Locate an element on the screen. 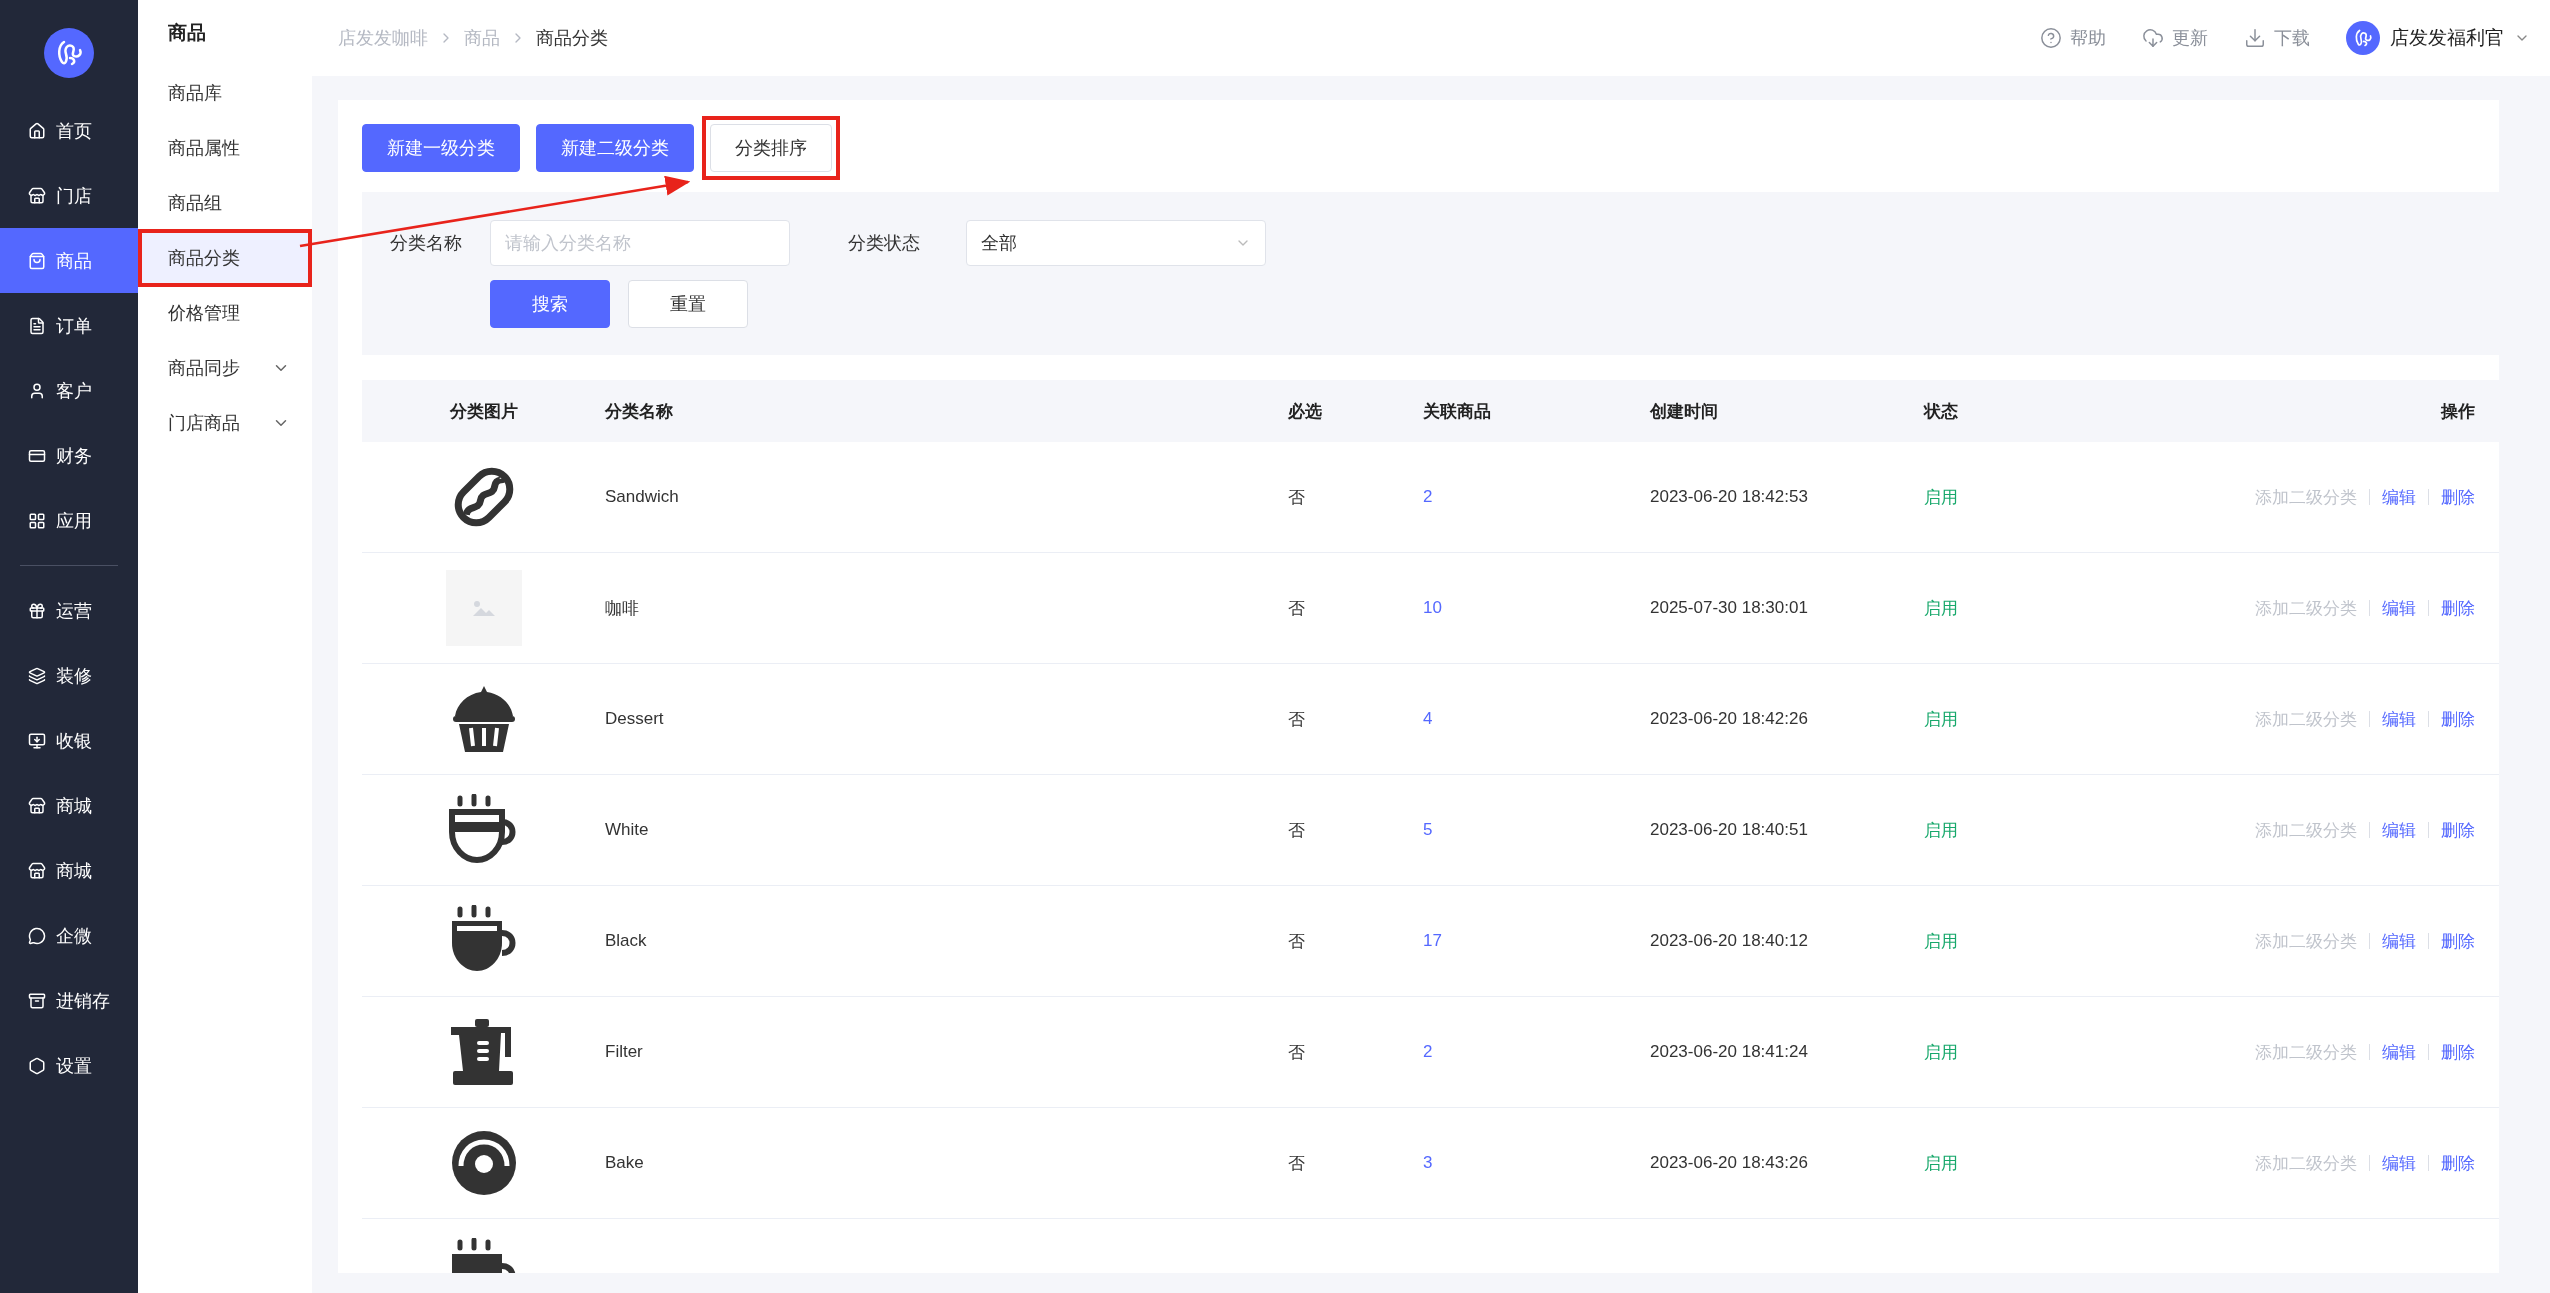  column-header: 关联商品 is located at coordinates (1457, 411).